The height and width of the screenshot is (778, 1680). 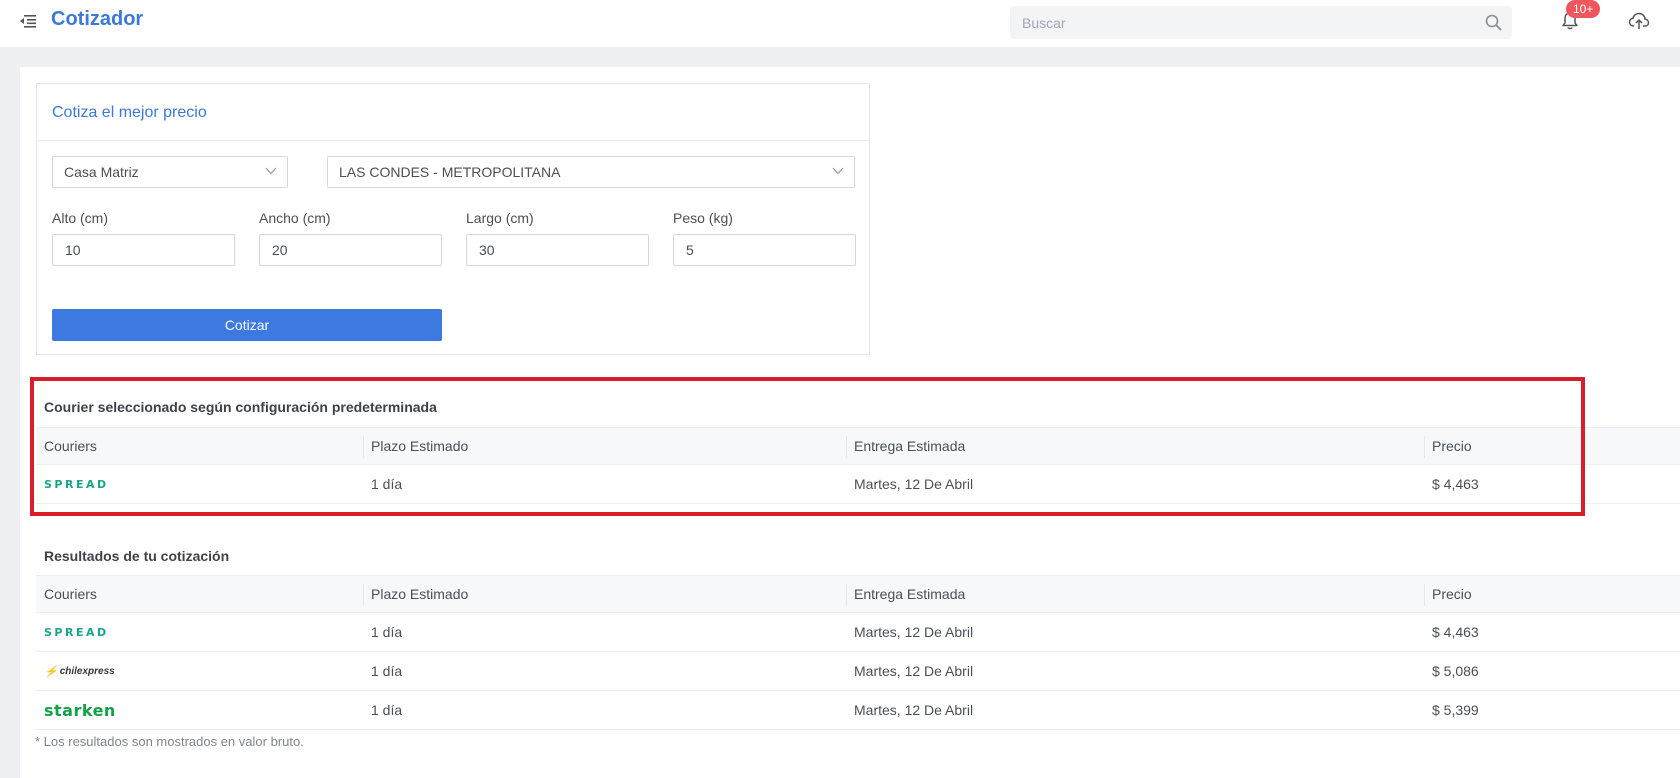 I want to click on peso-label: Peso (kg), so click(x=703, y=218).